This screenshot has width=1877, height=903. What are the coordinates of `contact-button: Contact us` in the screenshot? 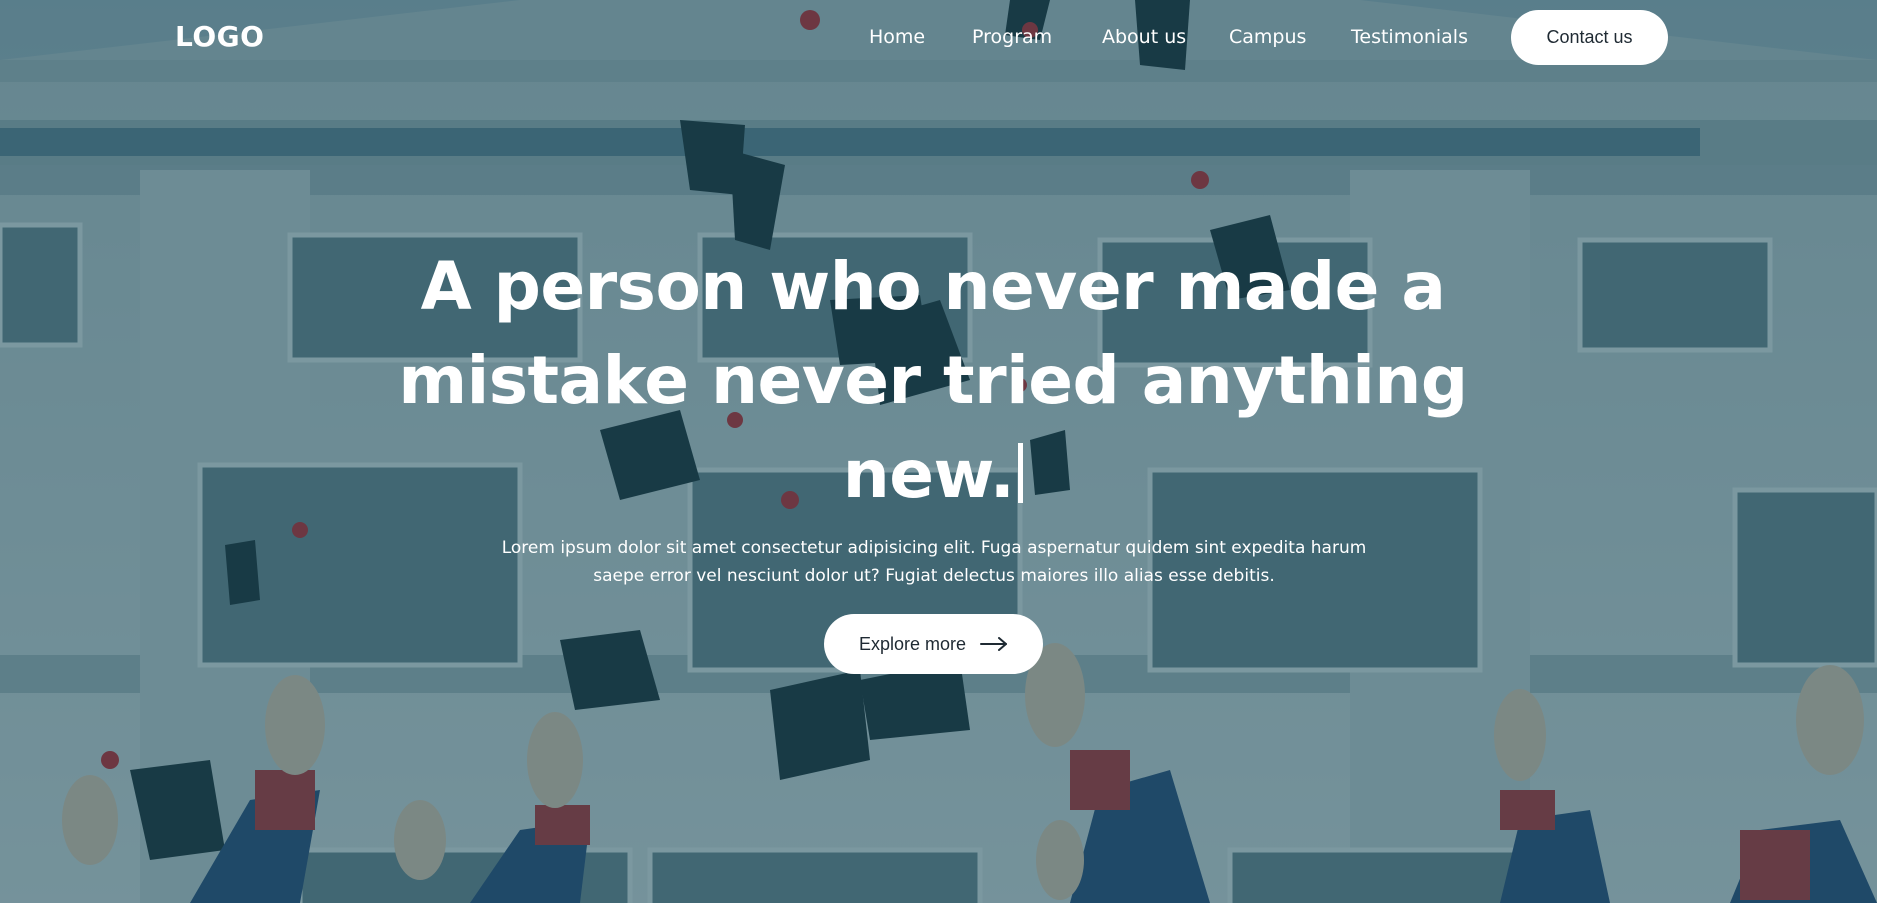 It's located at (1589, 37).